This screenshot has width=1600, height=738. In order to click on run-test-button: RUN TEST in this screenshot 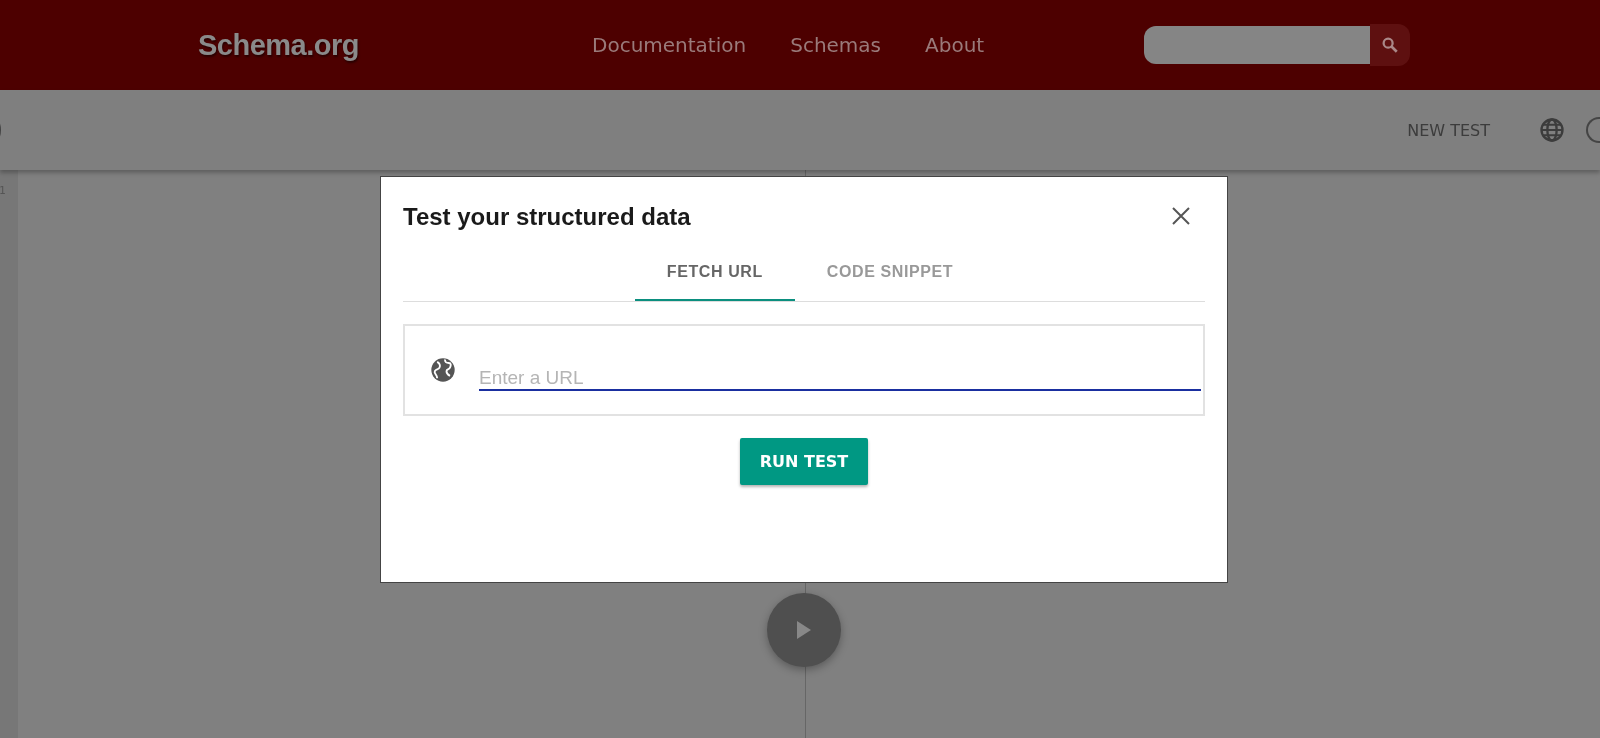, I will do `click(804, 461)`.